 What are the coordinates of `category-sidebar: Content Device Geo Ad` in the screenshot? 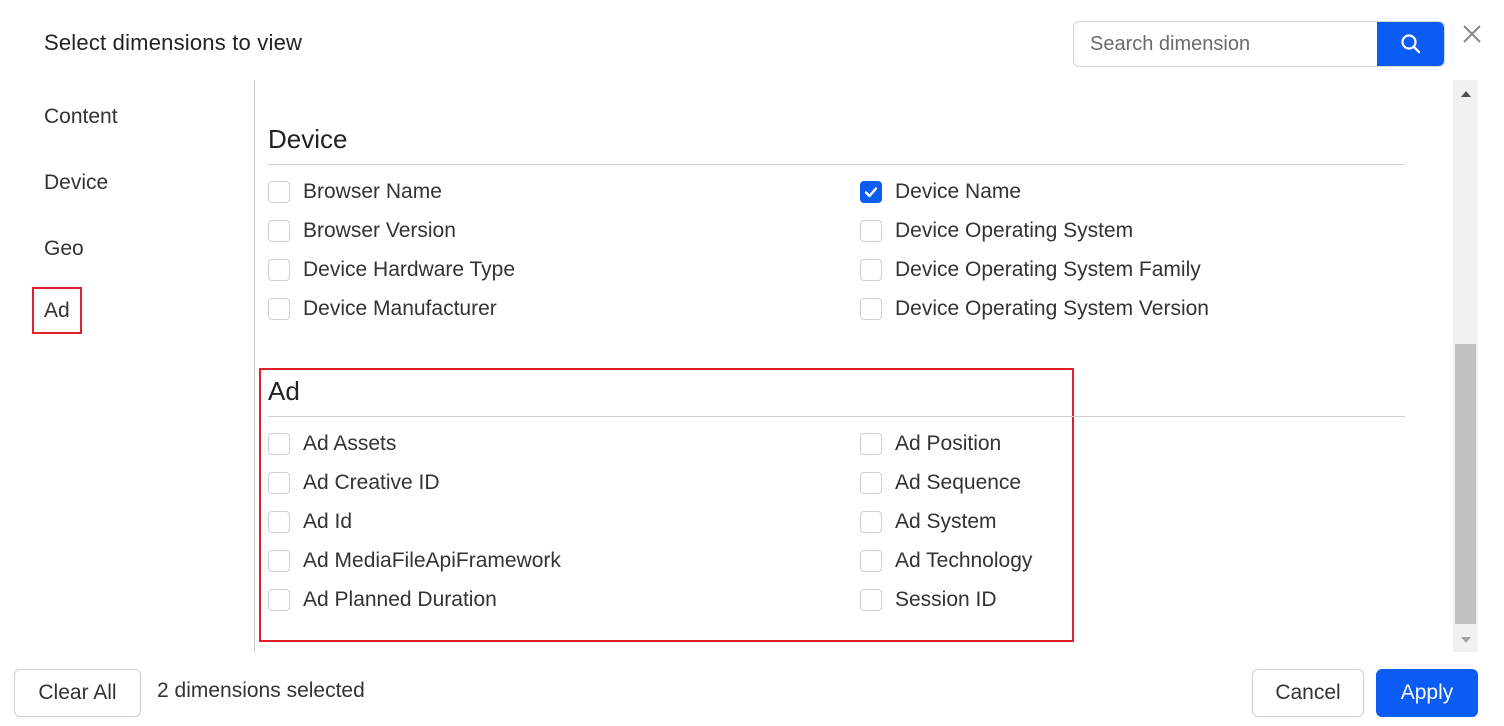 It's located at (127, 366).